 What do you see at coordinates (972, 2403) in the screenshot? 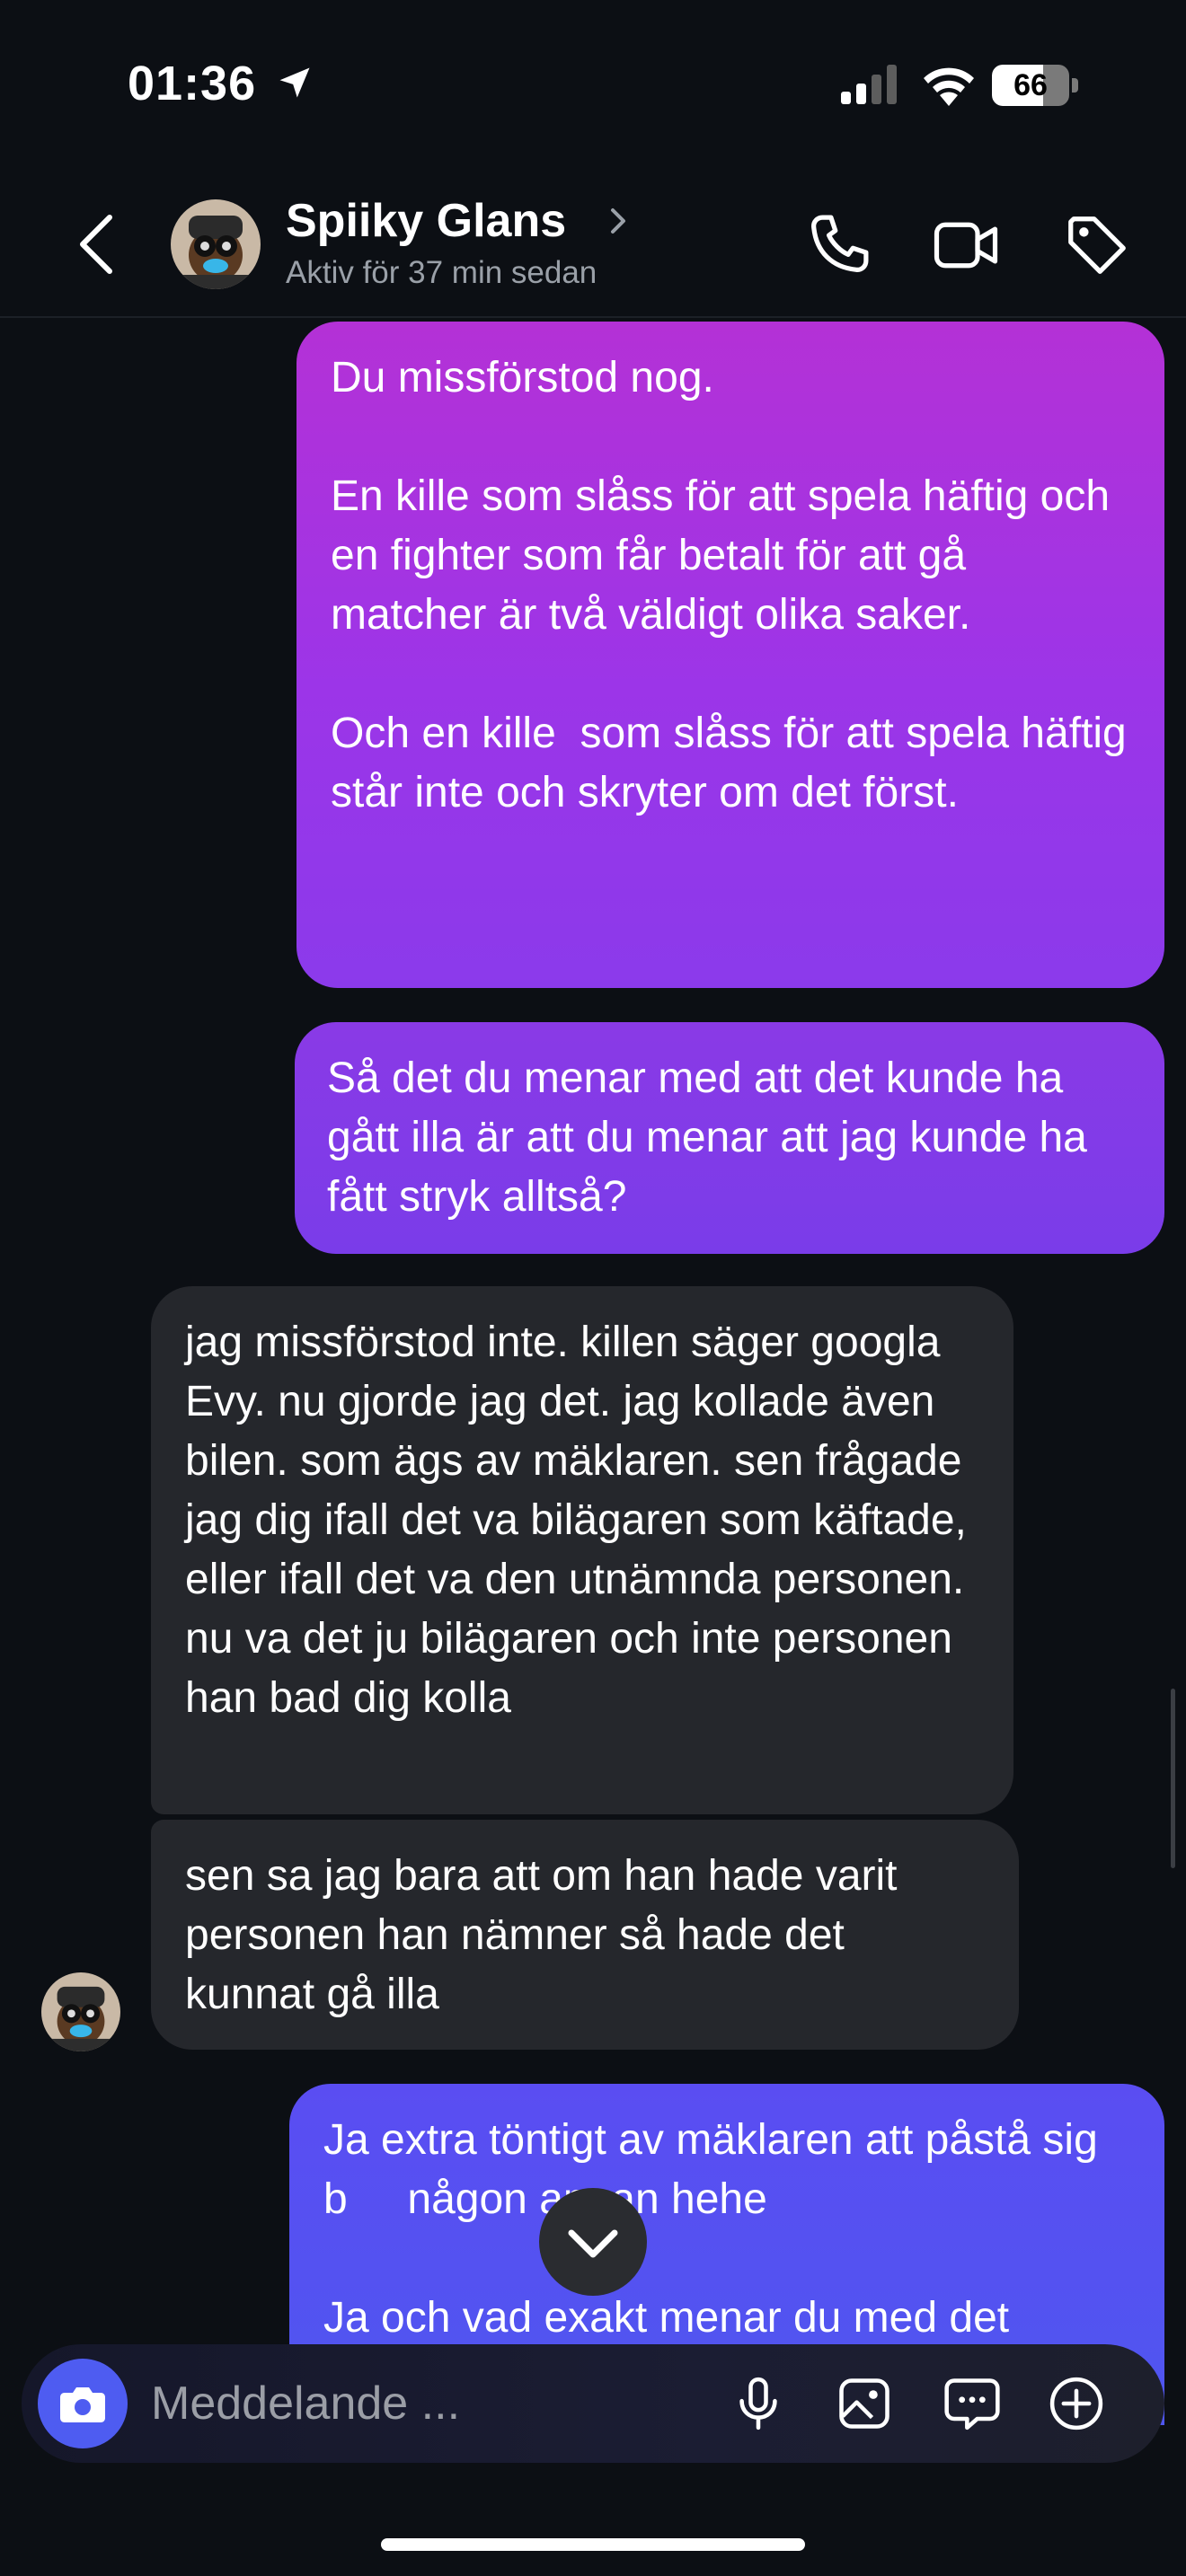
I see `chat-bubble-icon` at bounding box center [972, 2403].